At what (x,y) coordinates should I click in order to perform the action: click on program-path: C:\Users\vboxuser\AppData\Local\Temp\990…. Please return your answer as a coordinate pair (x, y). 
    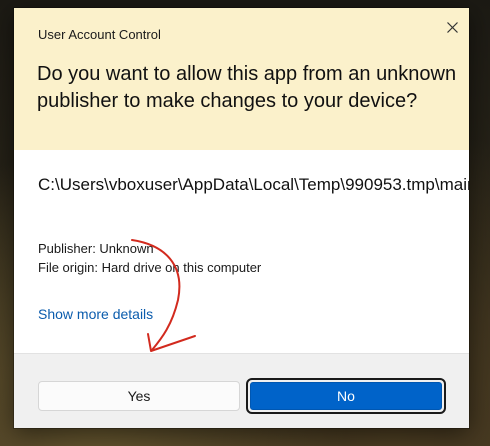
    Looking at the image, I should click on (253, 184).